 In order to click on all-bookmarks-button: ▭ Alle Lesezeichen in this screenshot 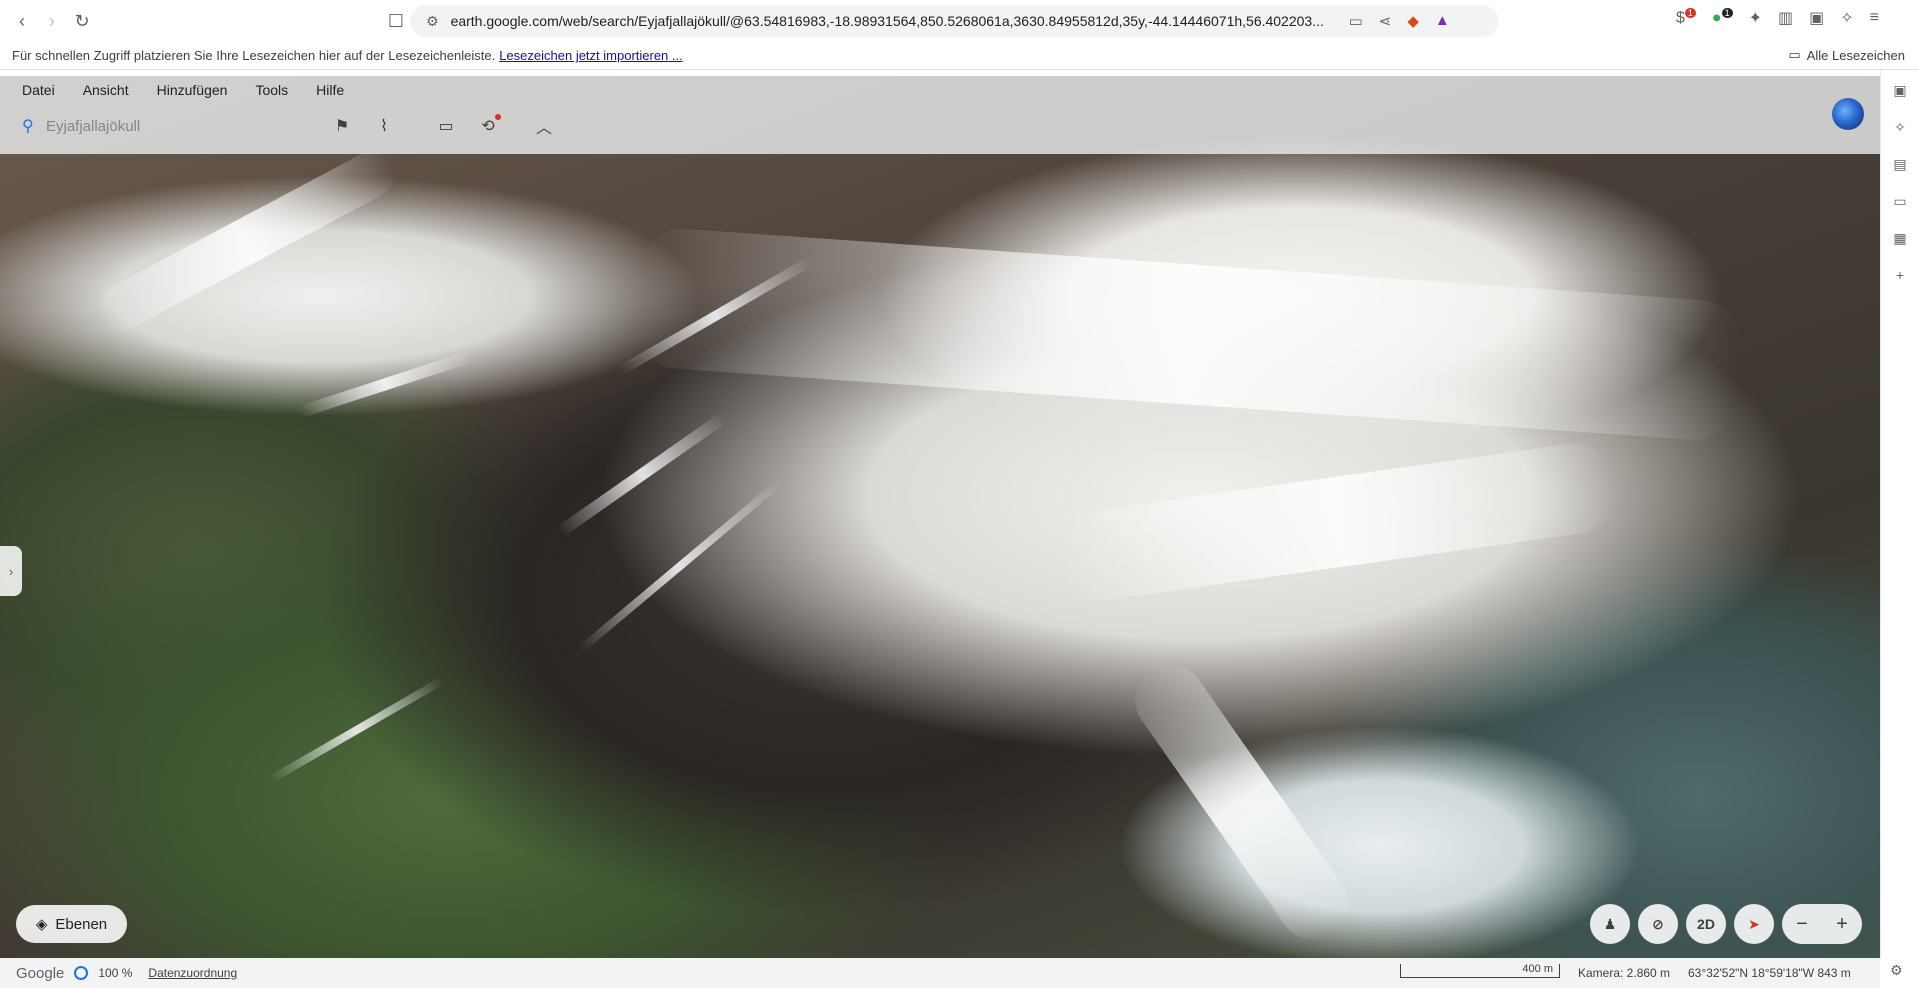, I will do `click(1846, 55)`.